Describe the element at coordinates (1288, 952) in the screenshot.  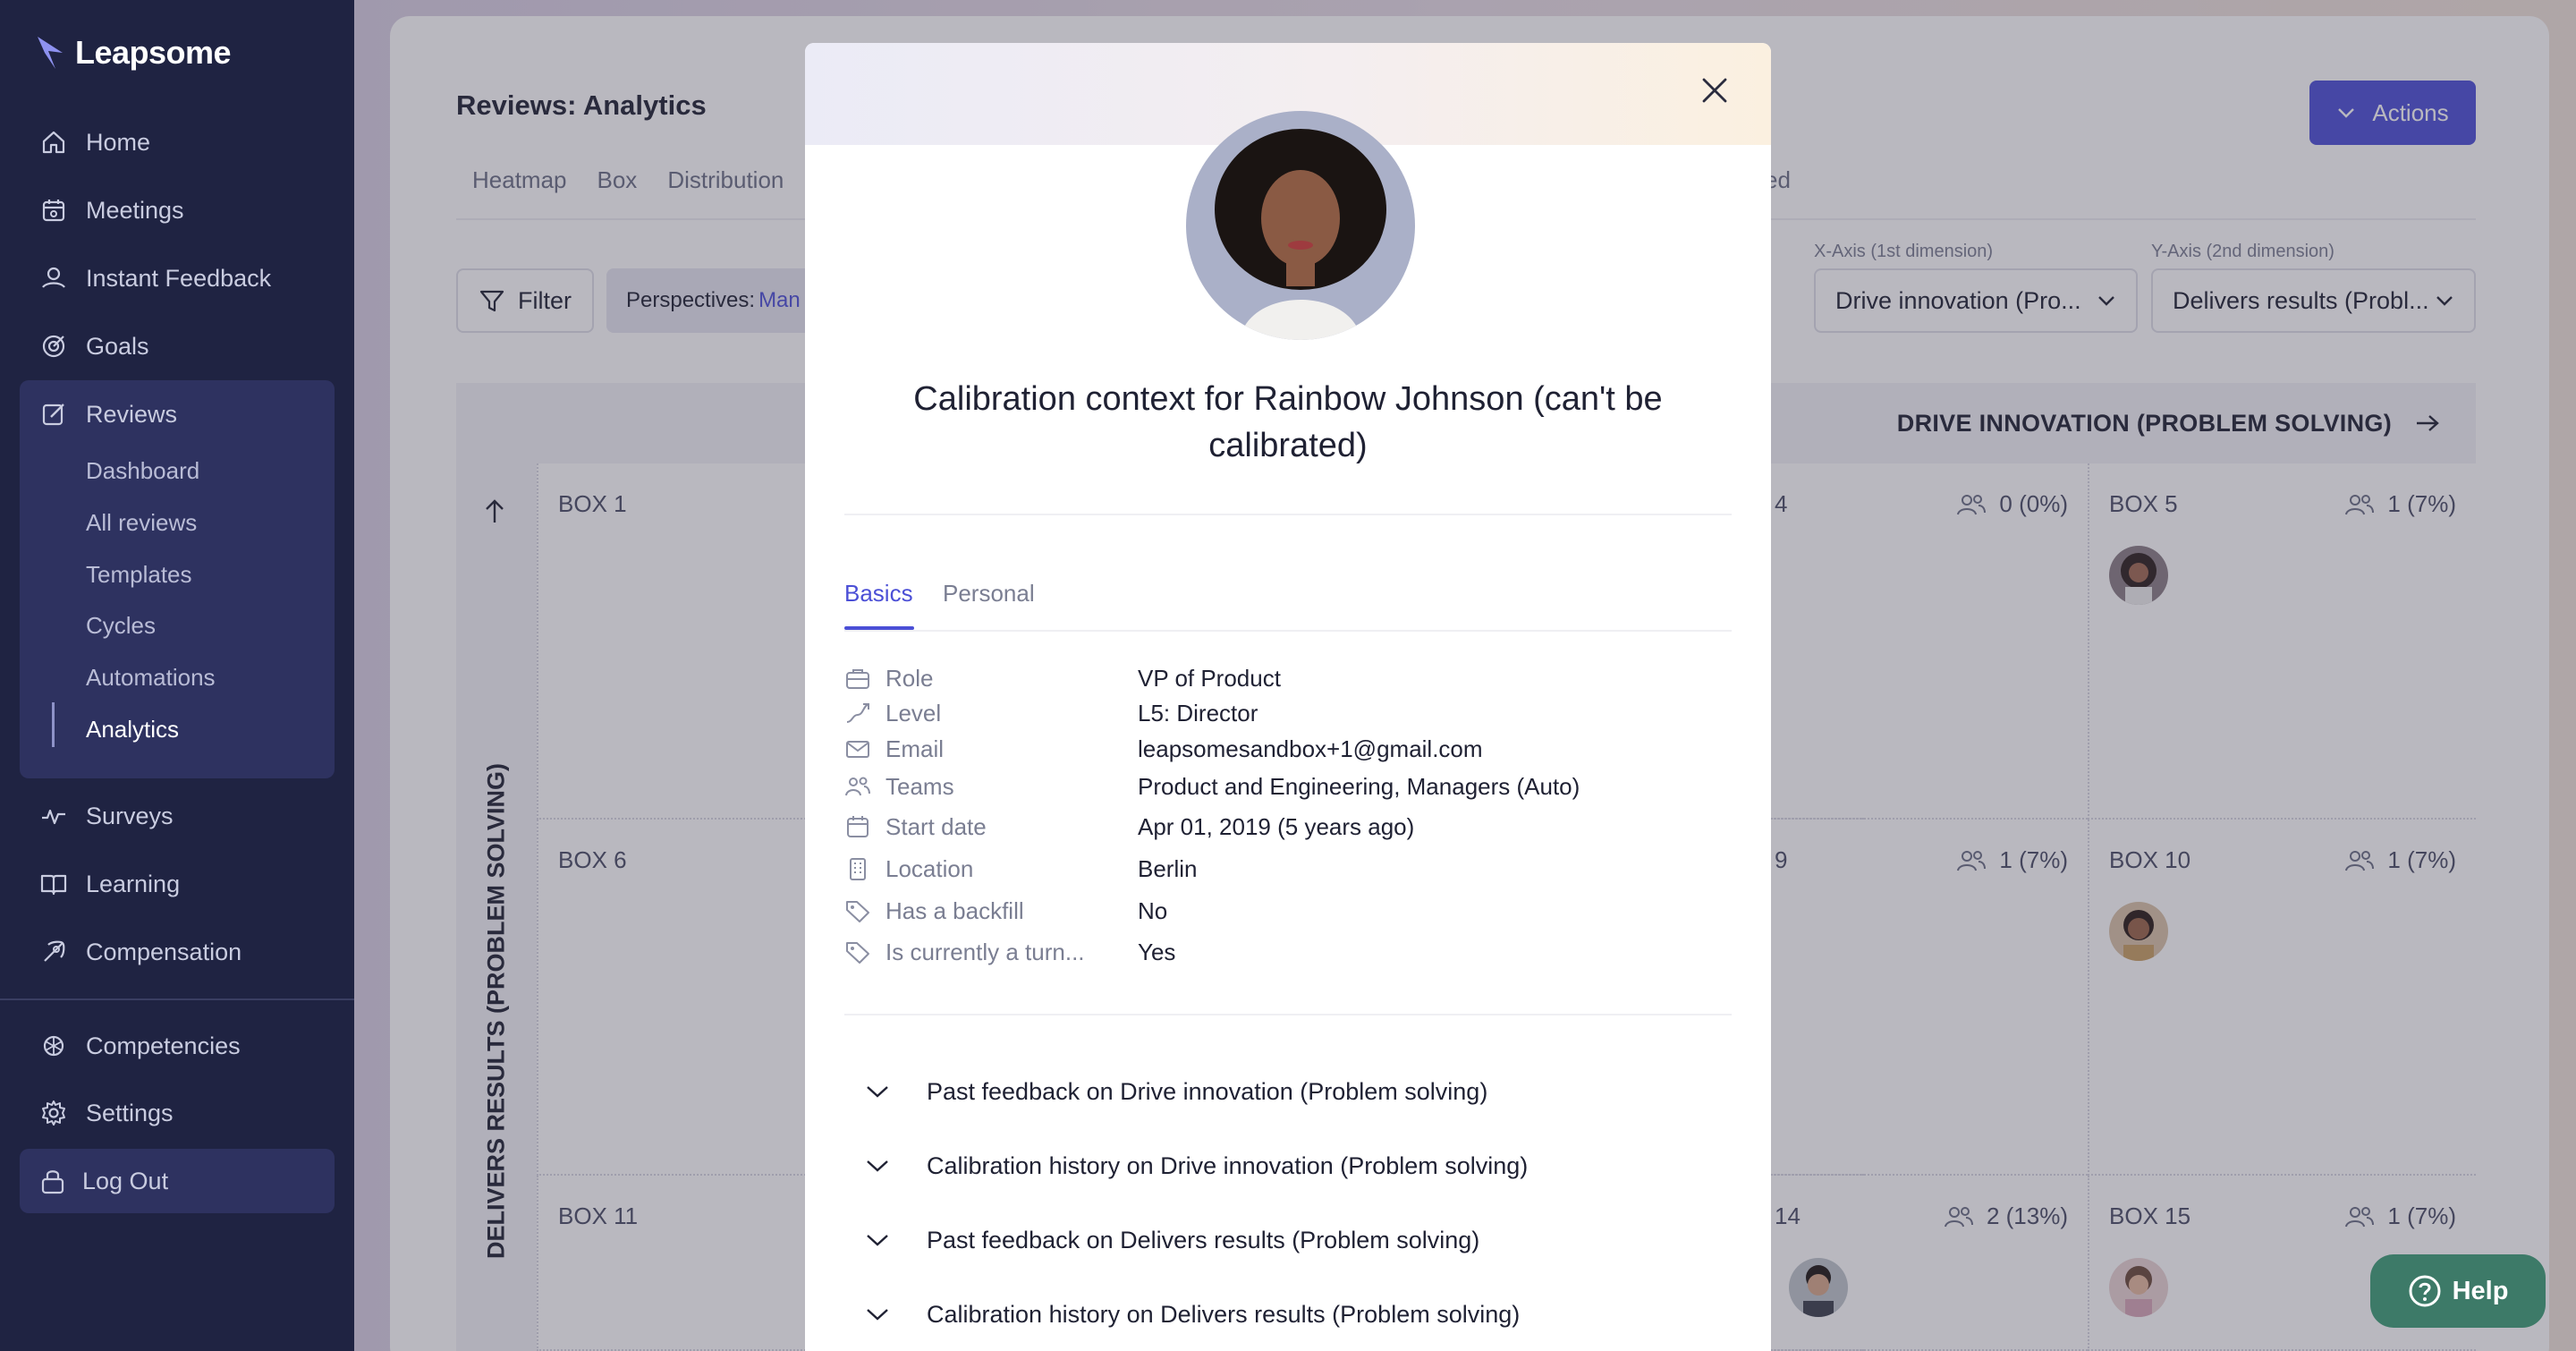
I see `detail-turnover: Is currently a turn... Yes` at that location.